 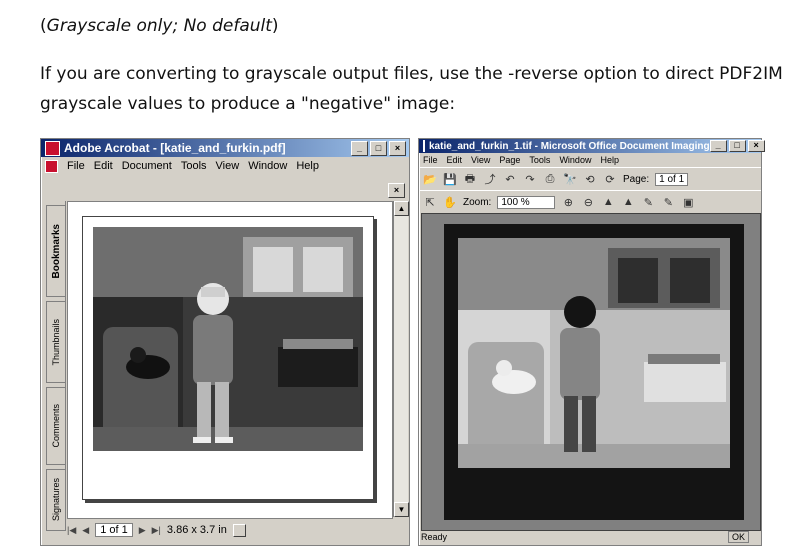 I want to click on save-icon: 💾, so click(x=450, y=179).